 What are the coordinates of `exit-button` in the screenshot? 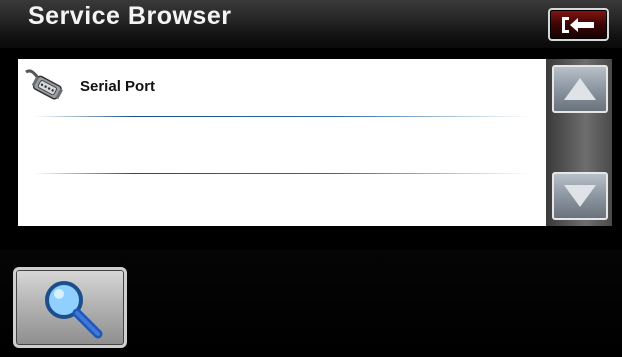 It's located at (578, 24).